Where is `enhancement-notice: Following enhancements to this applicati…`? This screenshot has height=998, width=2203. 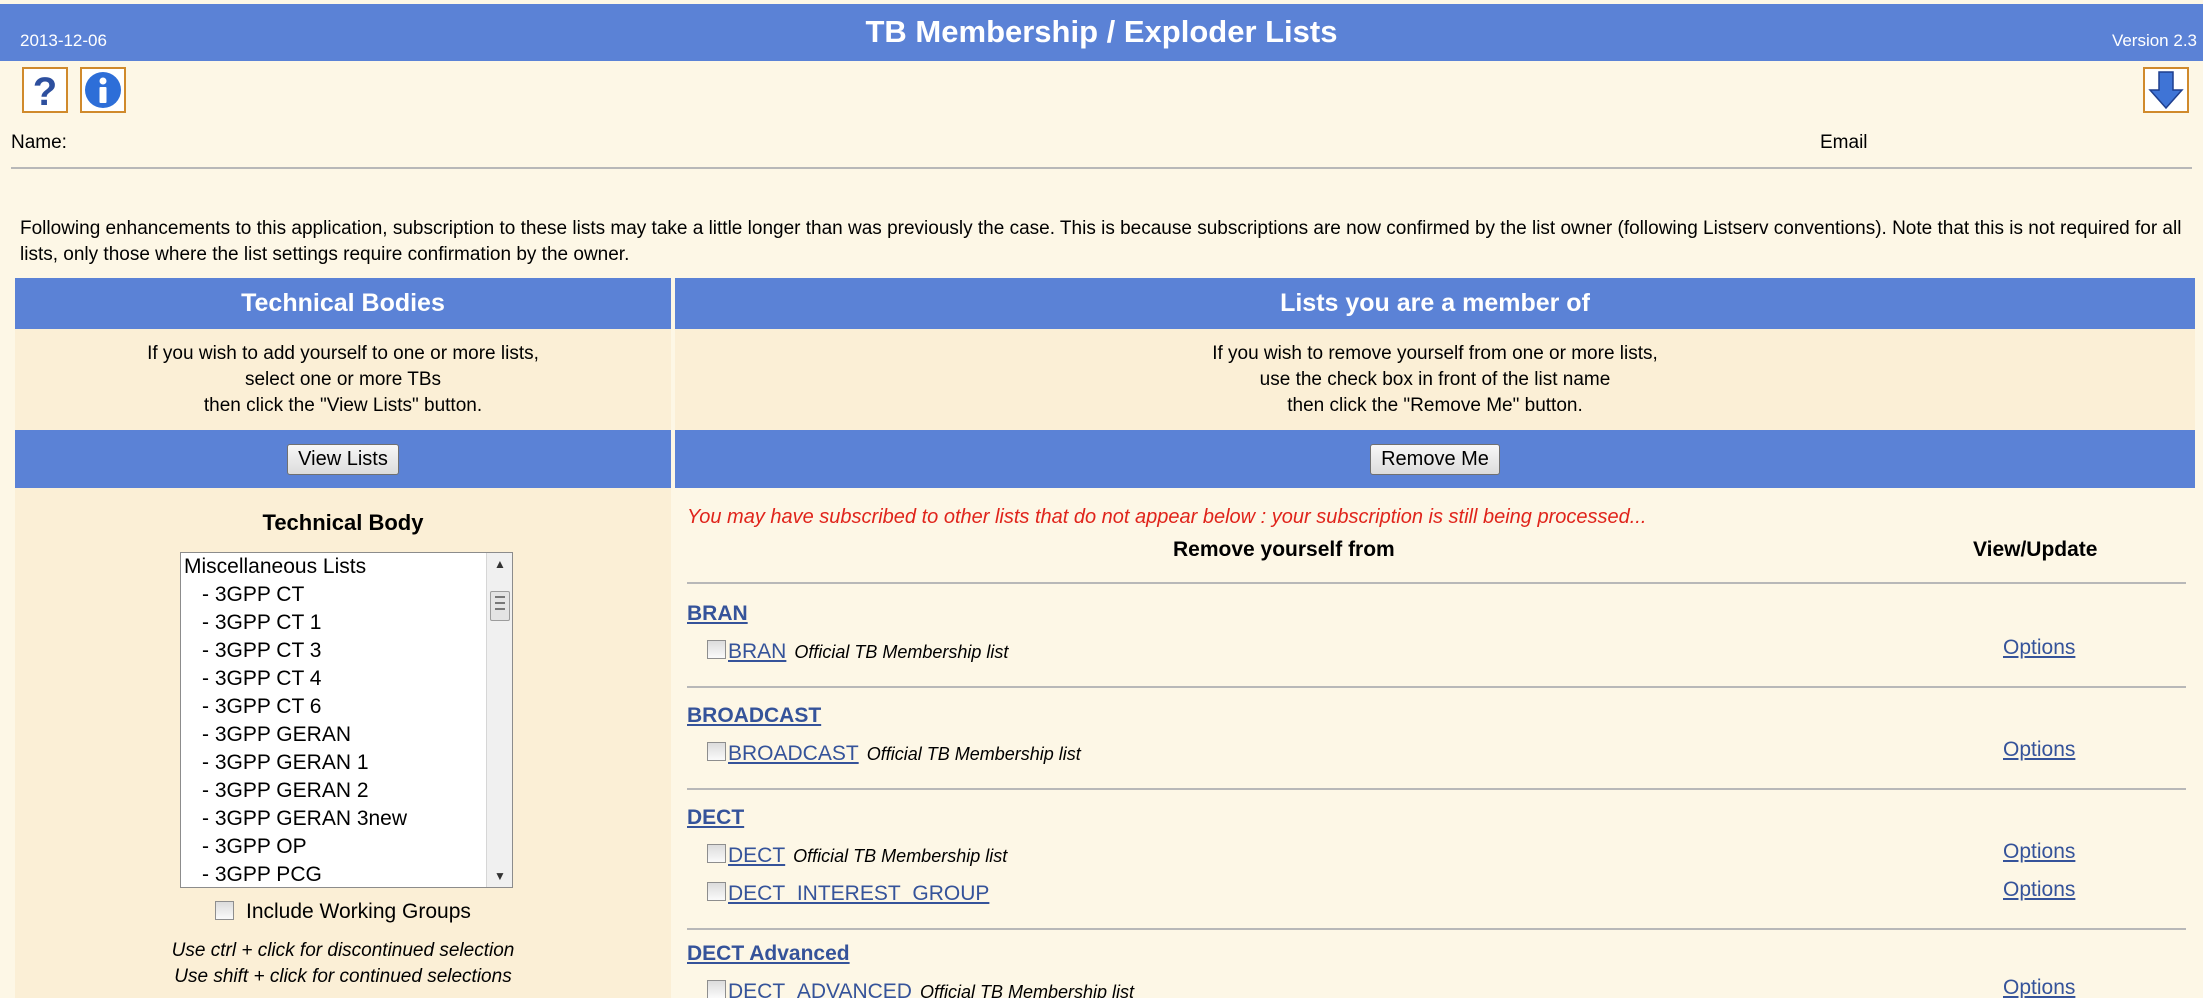 enhancement-notice: Following enhancements to this applicati… is located at coordinates (1101, 241).